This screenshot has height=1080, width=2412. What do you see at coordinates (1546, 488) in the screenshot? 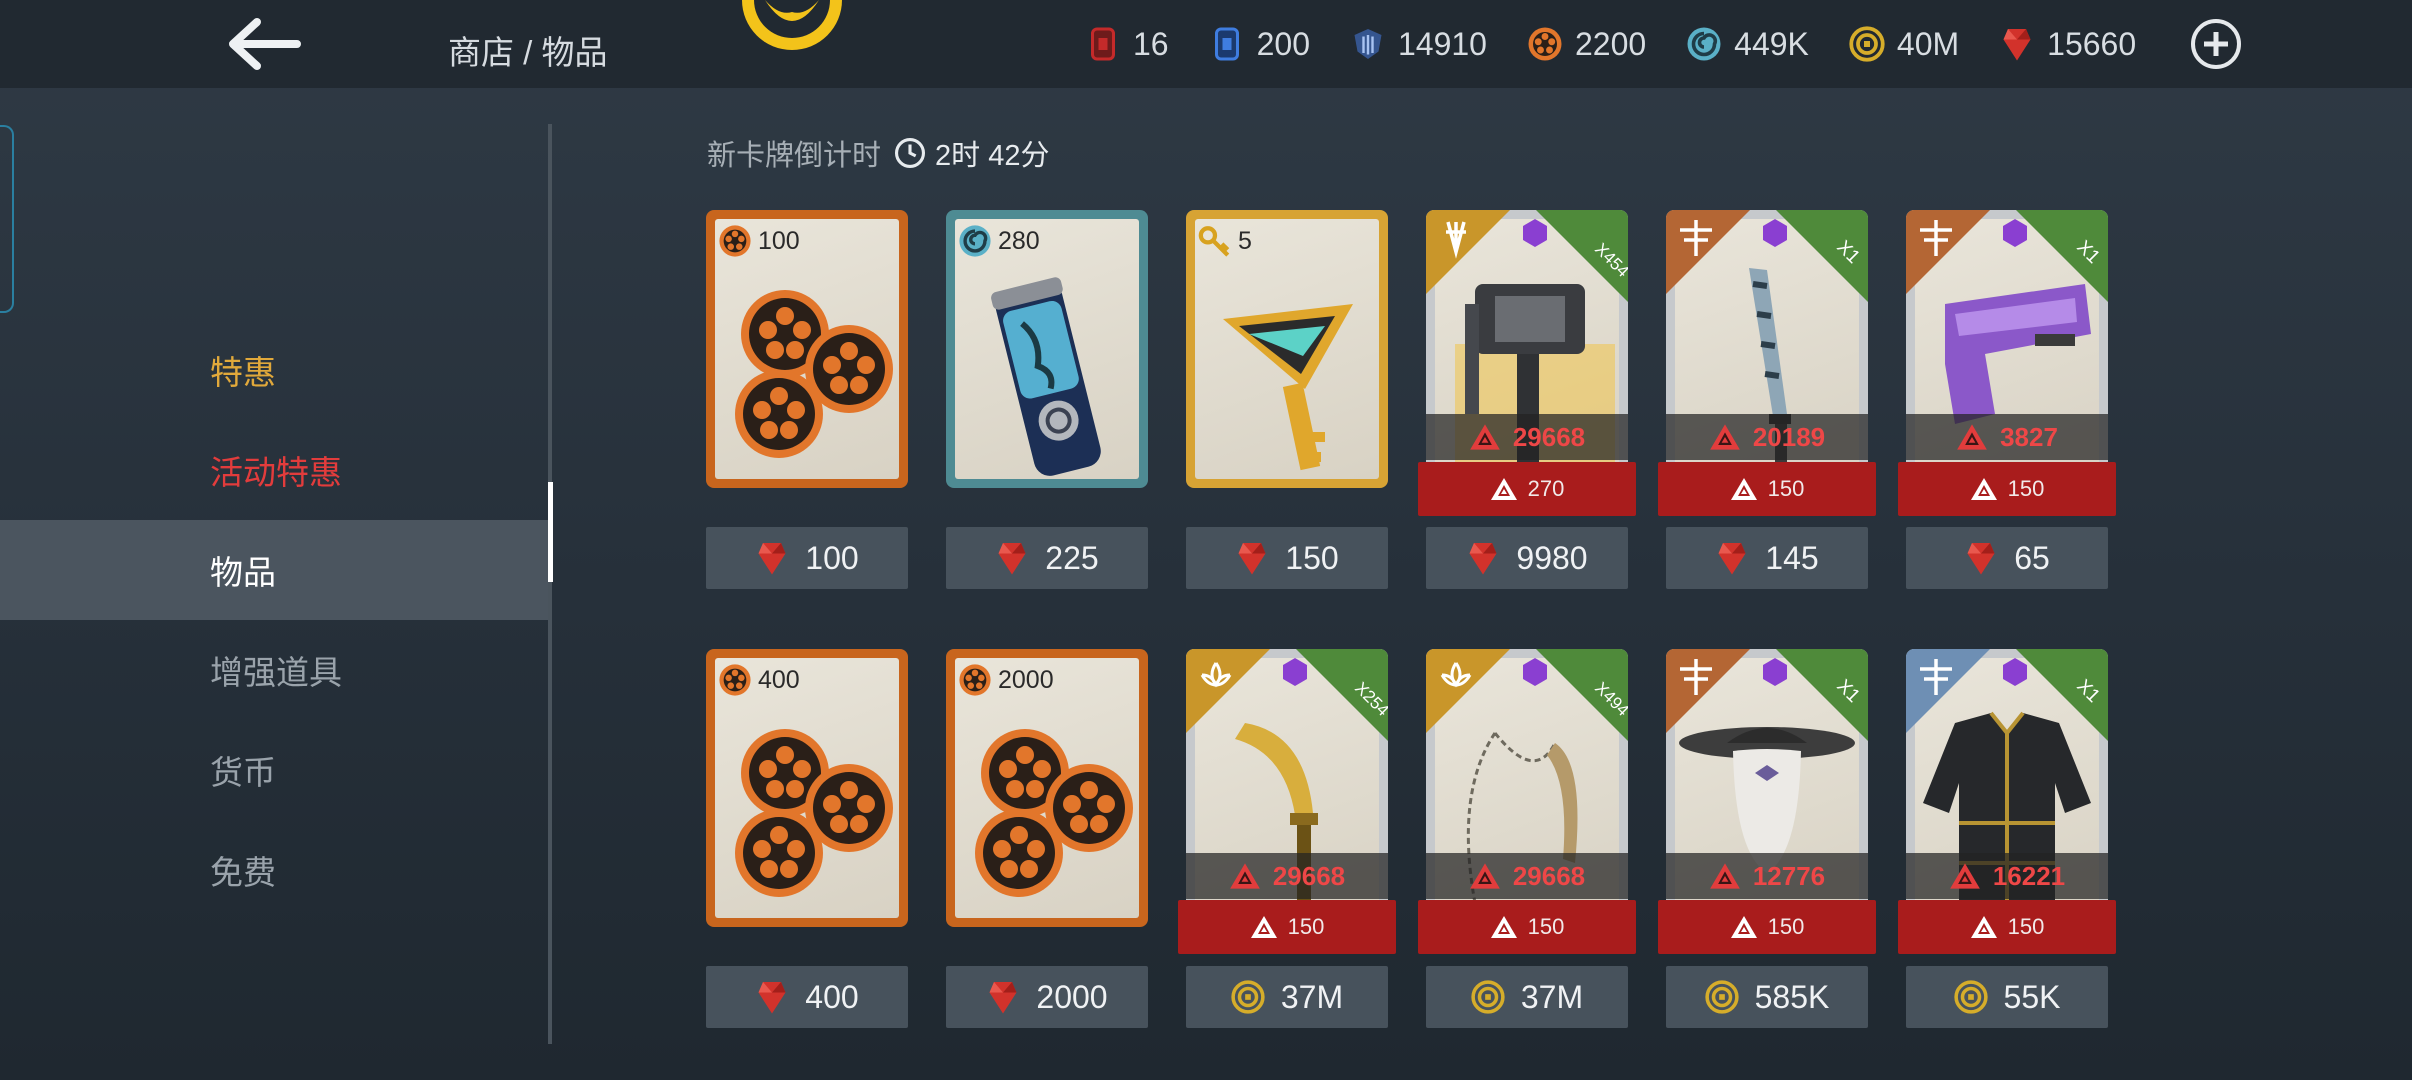
I see `level-value: 270` at bounding box center [1546, 488].